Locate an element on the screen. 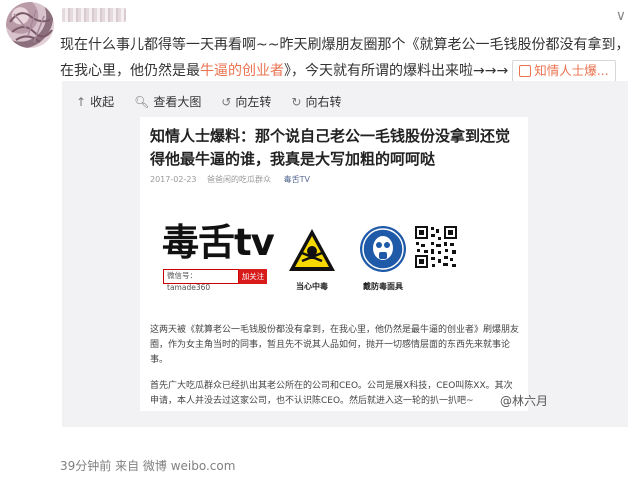 Image resolution: width=640 pixels, height=479 pixels. rotate-left-icon: ↺ is located at coordinates (226, 101).